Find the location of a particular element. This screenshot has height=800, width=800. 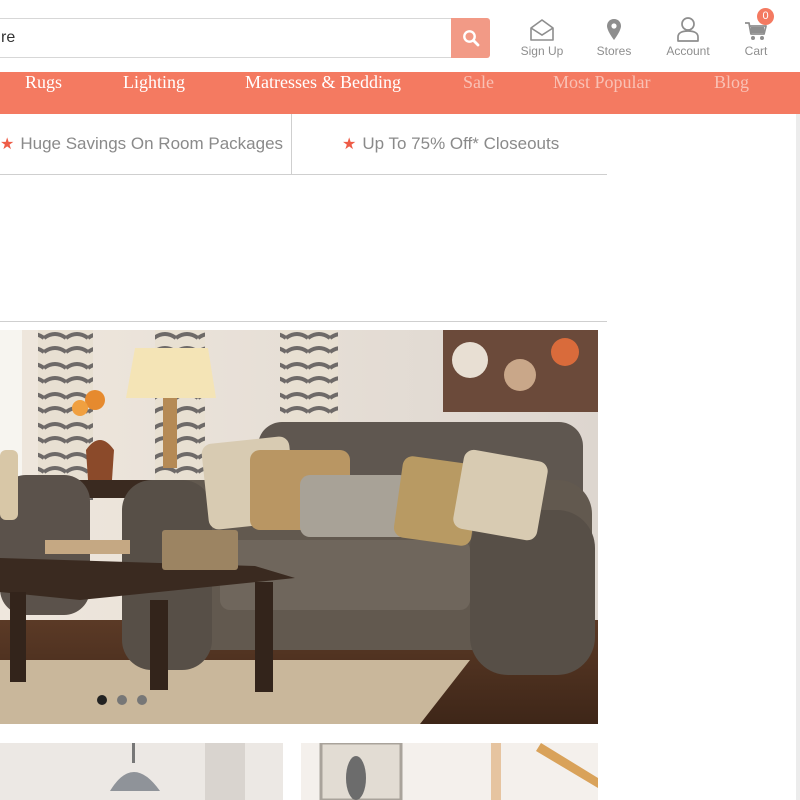

sign-up-link: Sign Up is located at coordinates (542, 38).